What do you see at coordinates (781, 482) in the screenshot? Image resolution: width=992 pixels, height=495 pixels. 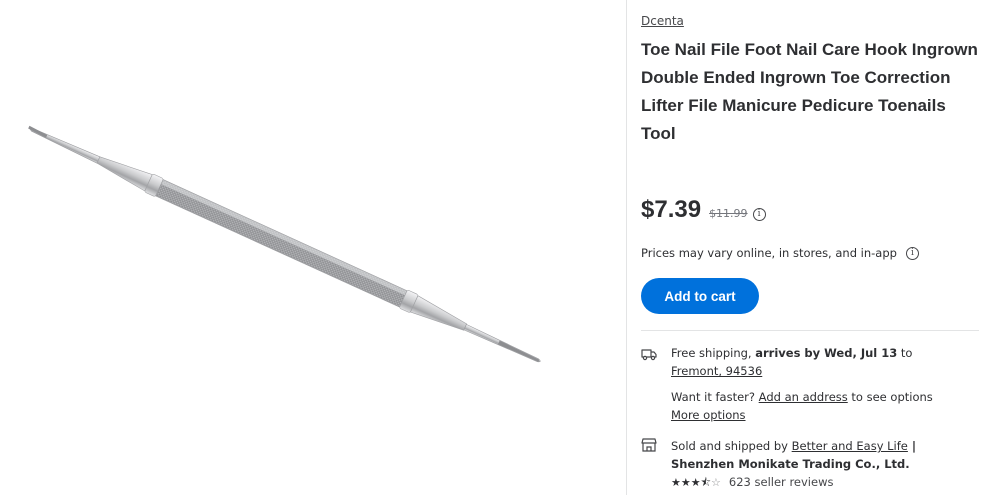 I see `seller-reviews: 623 seller reviews` at bounding box center [781, 482].